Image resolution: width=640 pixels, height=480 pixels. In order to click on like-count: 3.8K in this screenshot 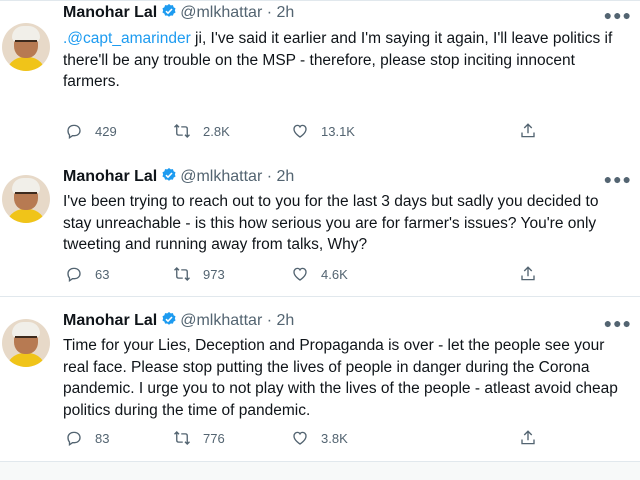, I will do `click(334, 438)`.